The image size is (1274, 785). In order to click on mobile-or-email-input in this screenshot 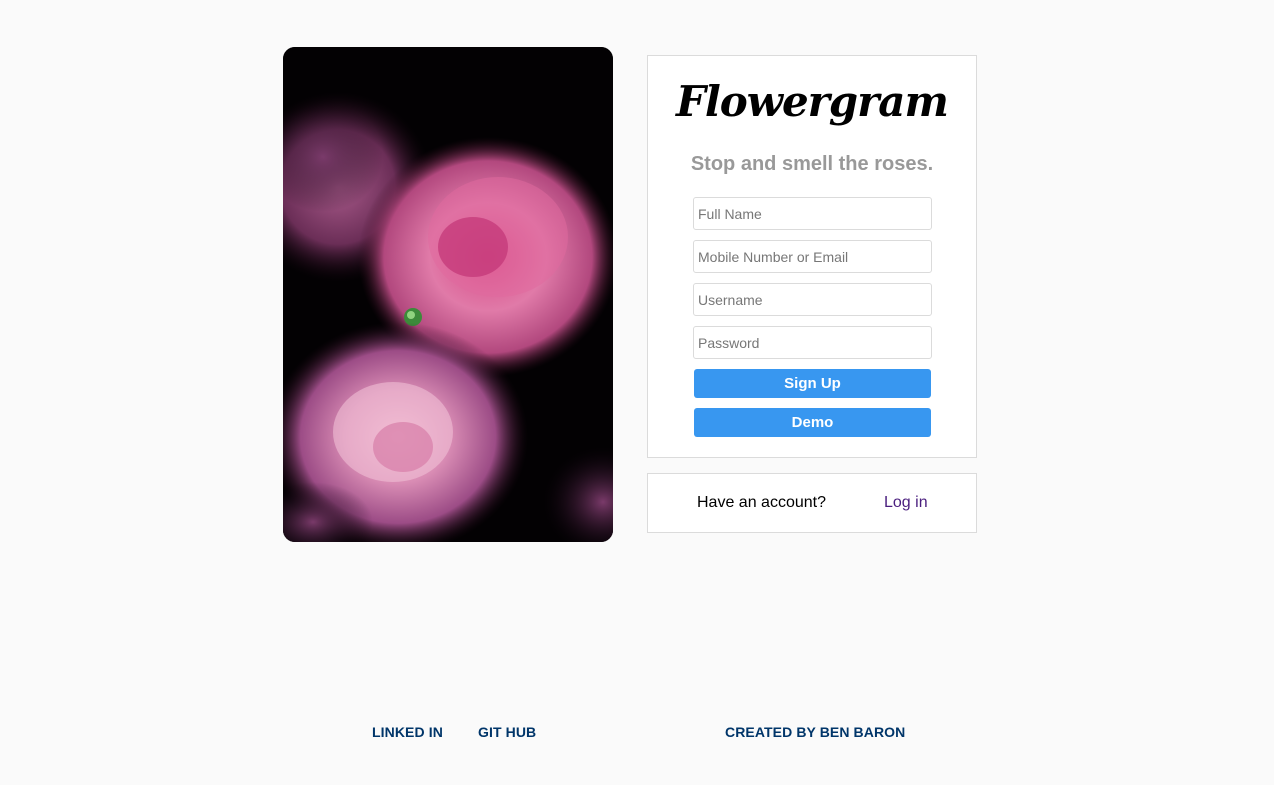, I will do `click(812, 256)`.